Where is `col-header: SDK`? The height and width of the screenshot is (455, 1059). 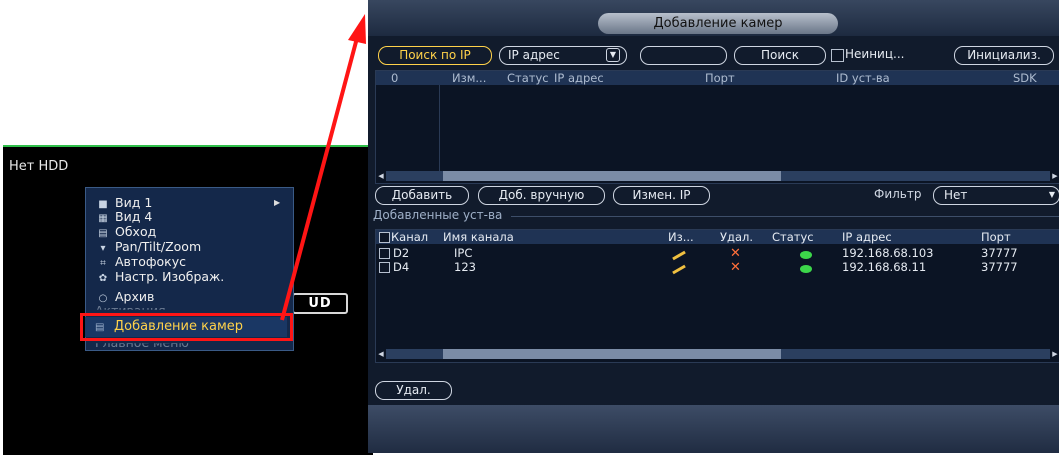 col-header: SDK is located at coordinates (1025, 78).